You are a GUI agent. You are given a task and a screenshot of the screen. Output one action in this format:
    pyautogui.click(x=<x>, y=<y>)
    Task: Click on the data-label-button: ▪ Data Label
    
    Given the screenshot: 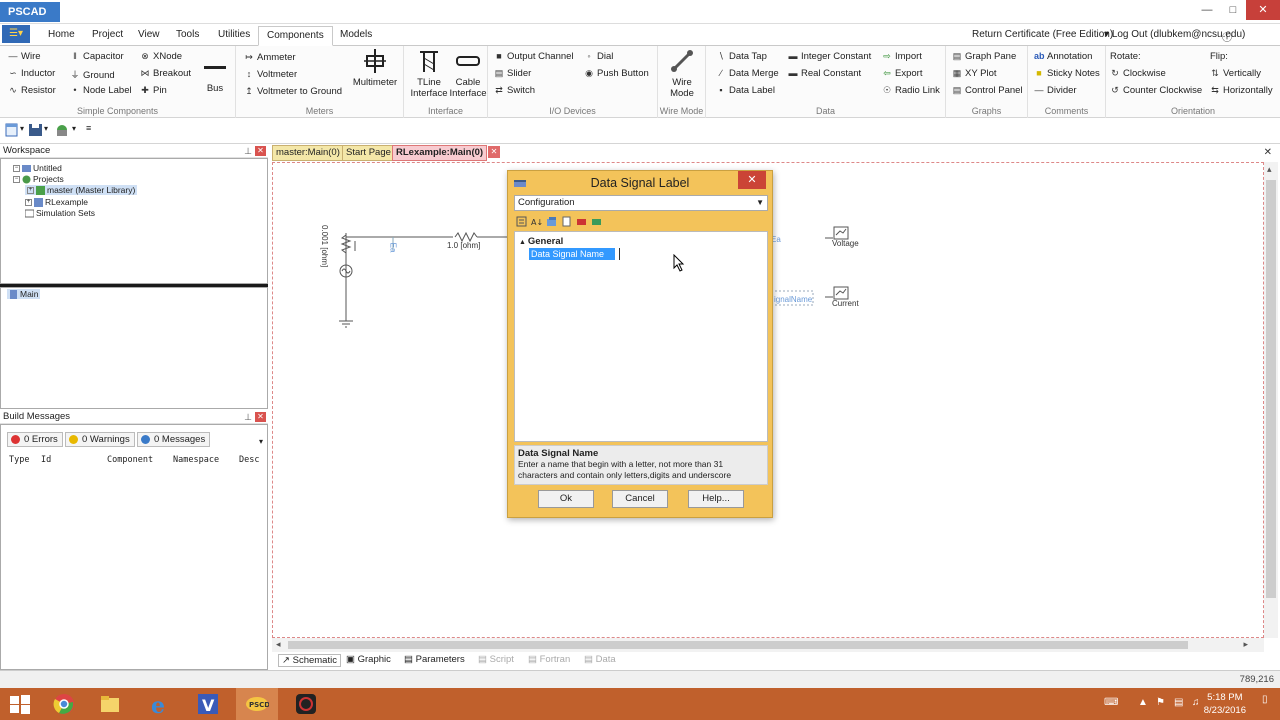 What is the action you would take?
    pyautogui.click(x=745, y=90)
    